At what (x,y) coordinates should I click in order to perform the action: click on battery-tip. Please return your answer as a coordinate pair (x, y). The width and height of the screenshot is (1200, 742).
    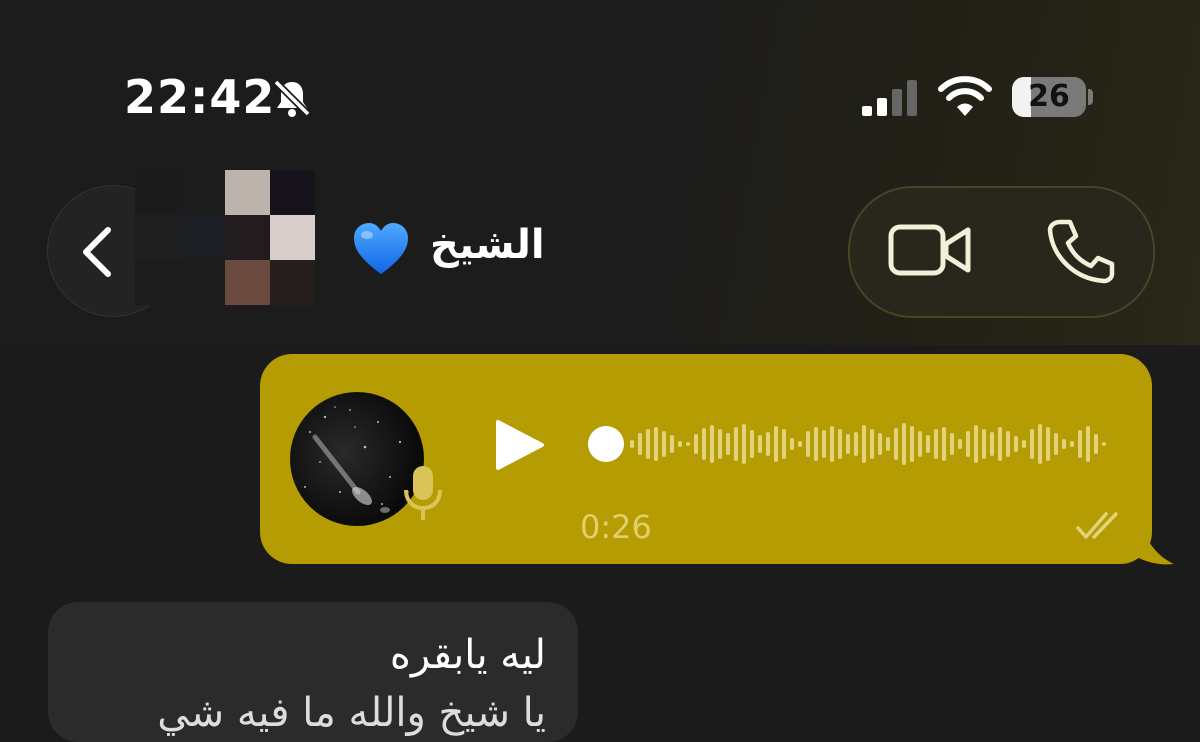
    Looking at the image, I should click on (1090, 97).